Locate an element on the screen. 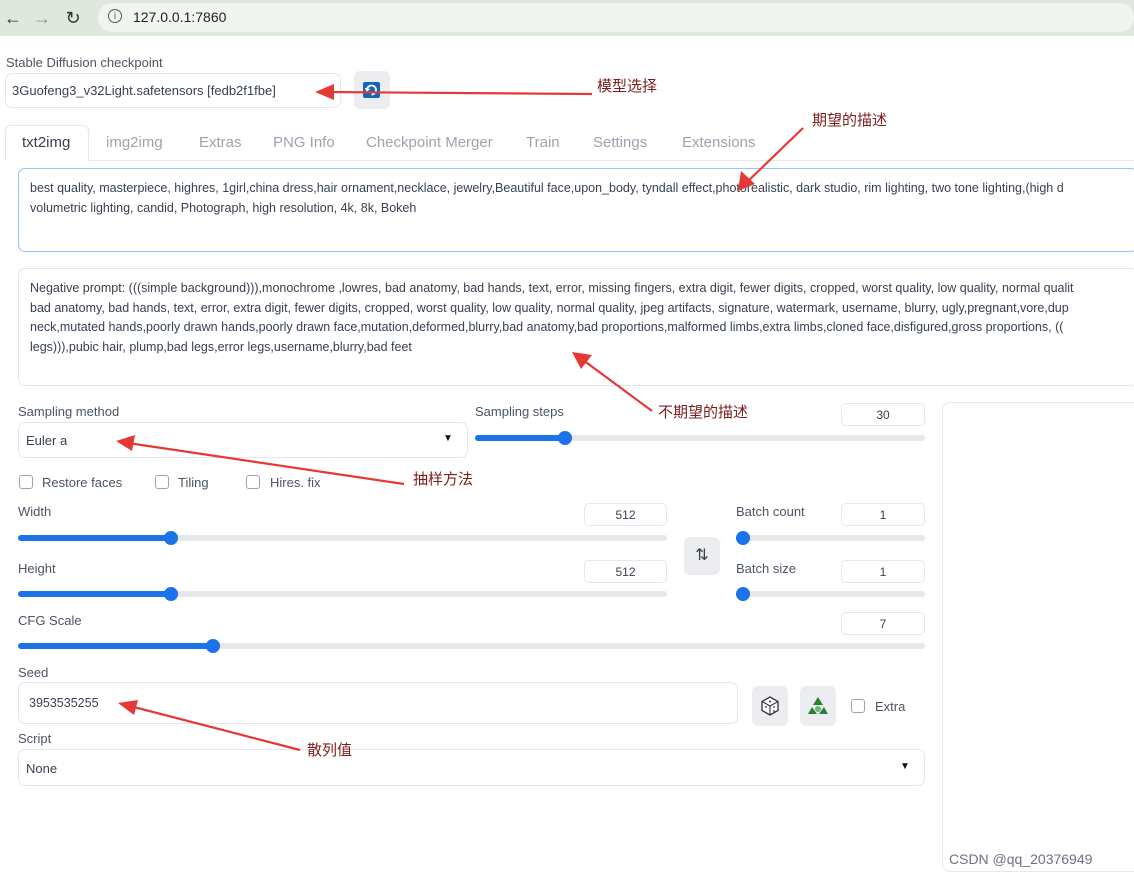 This screenshot has height=877, width=1134. annotation-model-select: 模型选择 is located at coordinates (627, 86).